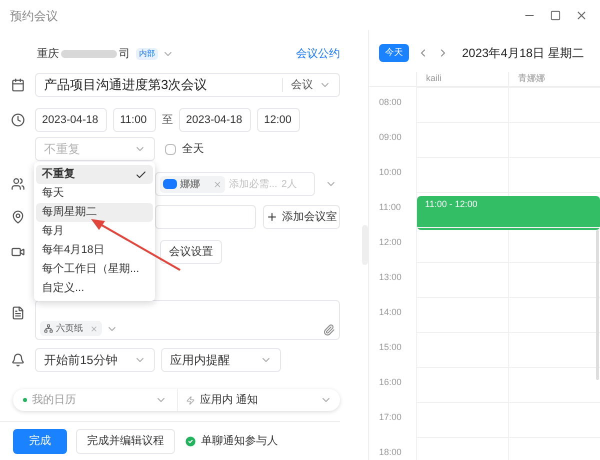 The image size is (600, 460). Describe the element at coordinates (124, 54) in the screenshot. I see `organization-name-end: 司` at that location.